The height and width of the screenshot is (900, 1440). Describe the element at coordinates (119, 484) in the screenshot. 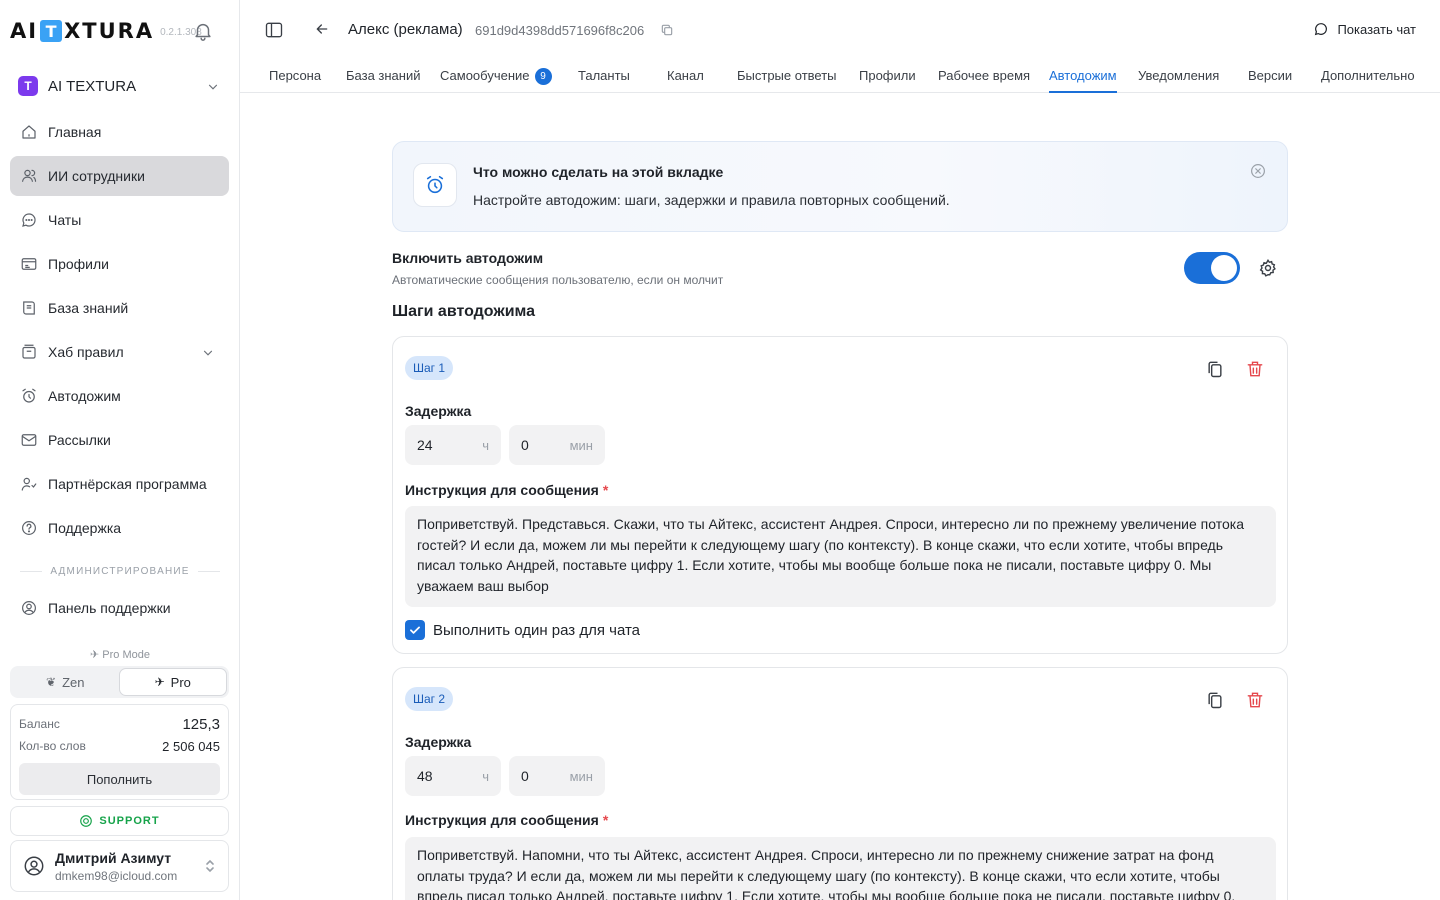

I see `sidebar-item-partner-program: Партнёрская программа` at that location.